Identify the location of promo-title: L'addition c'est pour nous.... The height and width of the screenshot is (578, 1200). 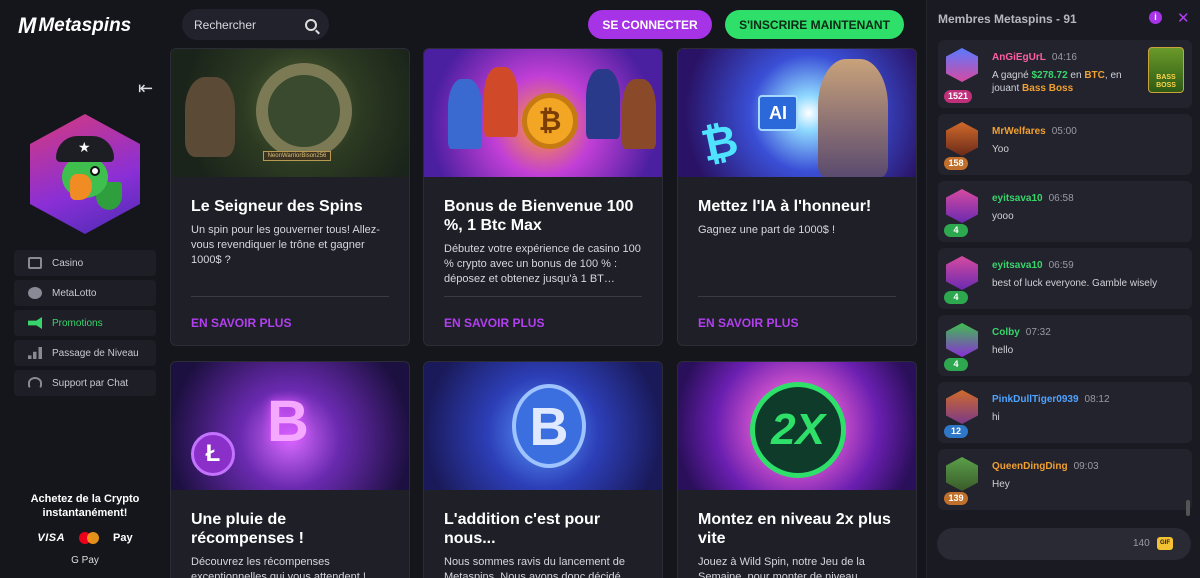
(522, 529).